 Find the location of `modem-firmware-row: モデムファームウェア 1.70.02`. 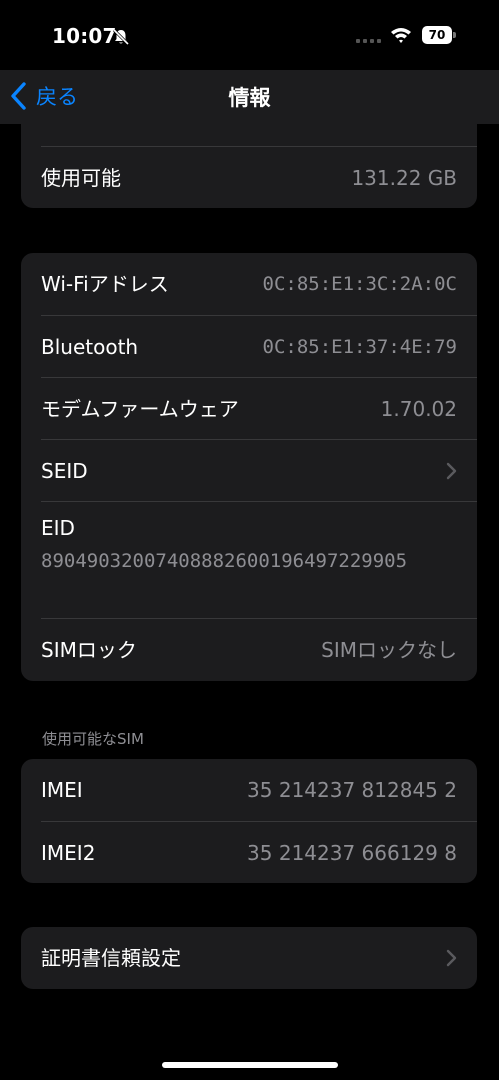

modem-firmware-row: モデムファームウェア 1.70.02 is located at coordinates (249, 409).